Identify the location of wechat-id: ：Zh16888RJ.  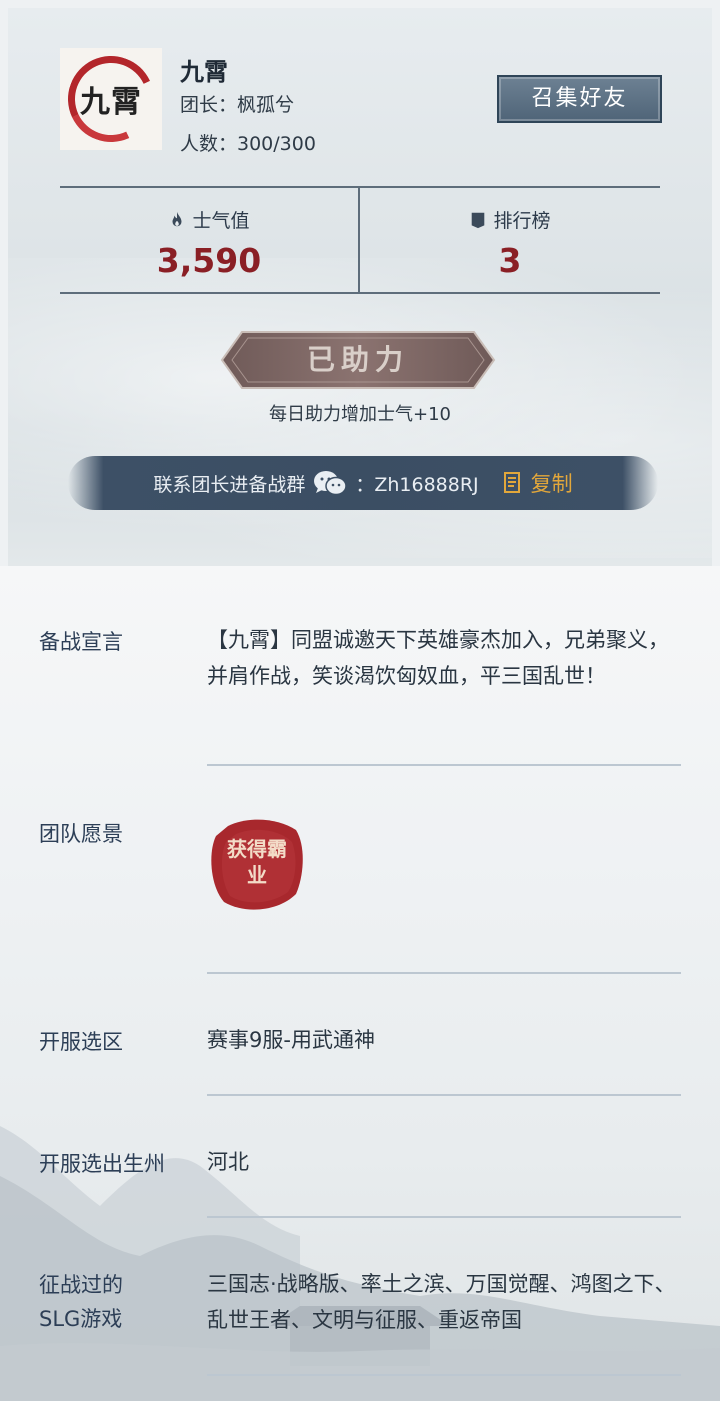
(417, 484).